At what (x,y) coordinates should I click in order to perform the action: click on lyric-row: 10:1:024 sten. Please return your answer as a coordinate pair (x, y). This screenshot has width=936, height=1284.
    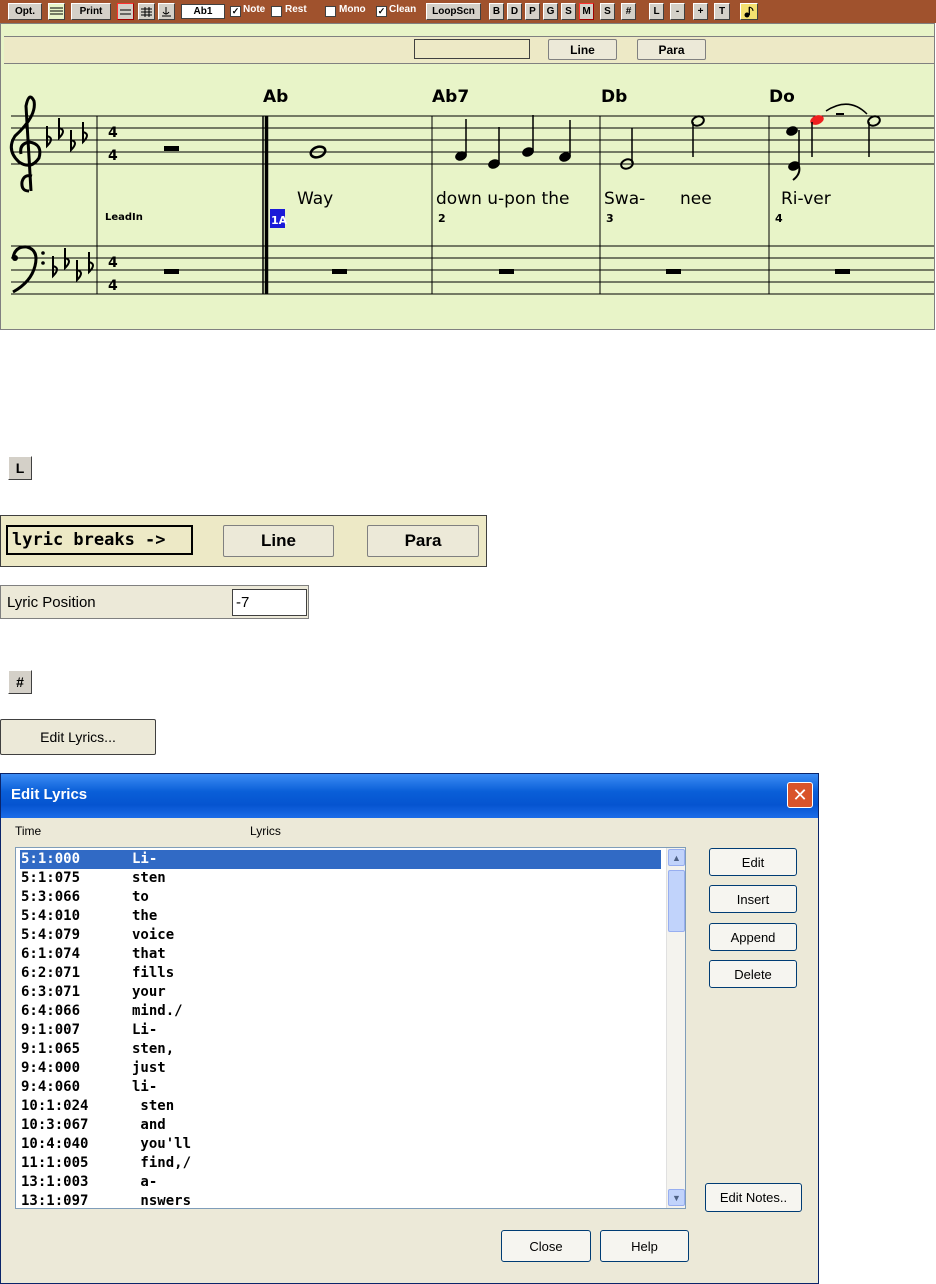
    Looking at the image, I should click on (340, 1106).